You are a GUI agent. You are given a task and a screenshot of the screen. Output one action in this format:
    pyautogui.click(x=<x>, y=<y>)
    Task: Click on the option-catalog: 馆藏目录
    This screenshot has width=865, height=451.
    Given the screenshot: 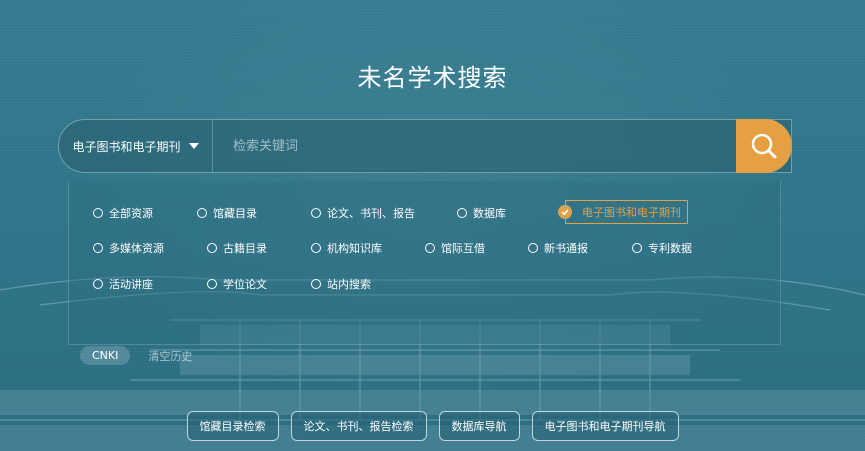 What is the action you would take?
    pyautogui.click(x=227, y=213)
    